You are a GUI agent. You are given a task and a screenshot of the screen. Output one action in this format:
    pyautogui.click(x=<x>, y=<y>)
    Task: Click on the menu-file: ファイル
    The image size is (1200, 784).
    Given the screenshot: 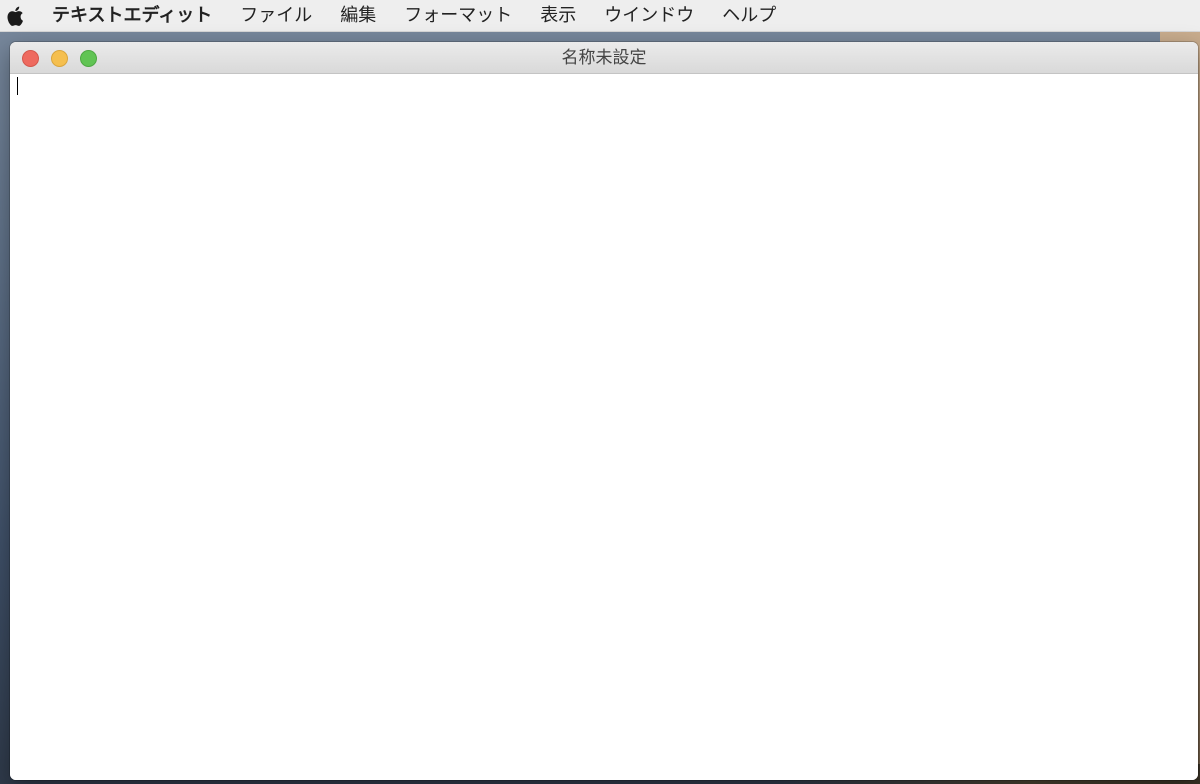 What is the action you would take?
    pyautogui.click(x=276, y=16)
    